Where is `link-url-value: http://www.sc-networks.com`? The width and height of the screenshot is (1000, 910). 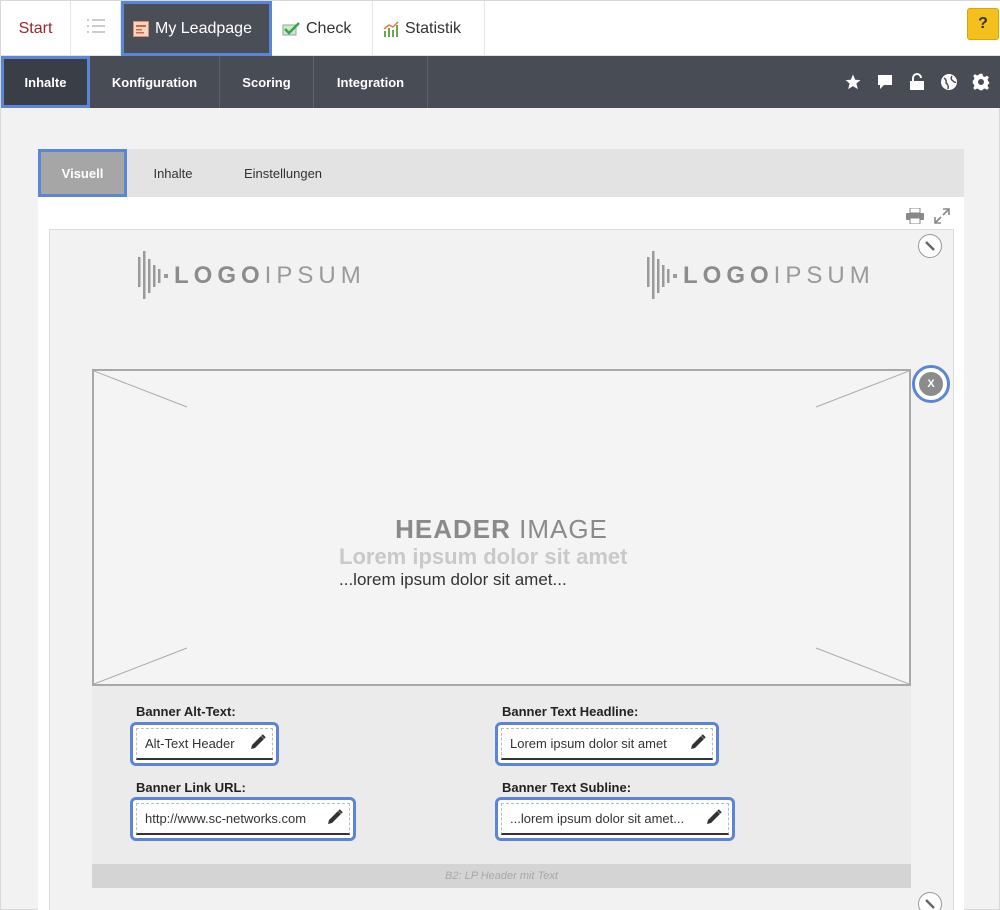 link-url-value: http://www.sc-networks.com is located at coordinates (226, 818).